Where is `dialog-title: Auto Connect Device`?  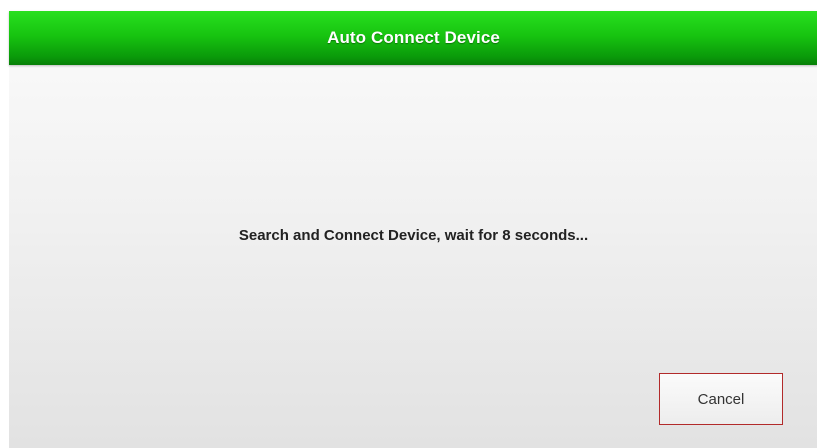
dialog-title: Auto Connect Device is located at coordinates (413, 37).